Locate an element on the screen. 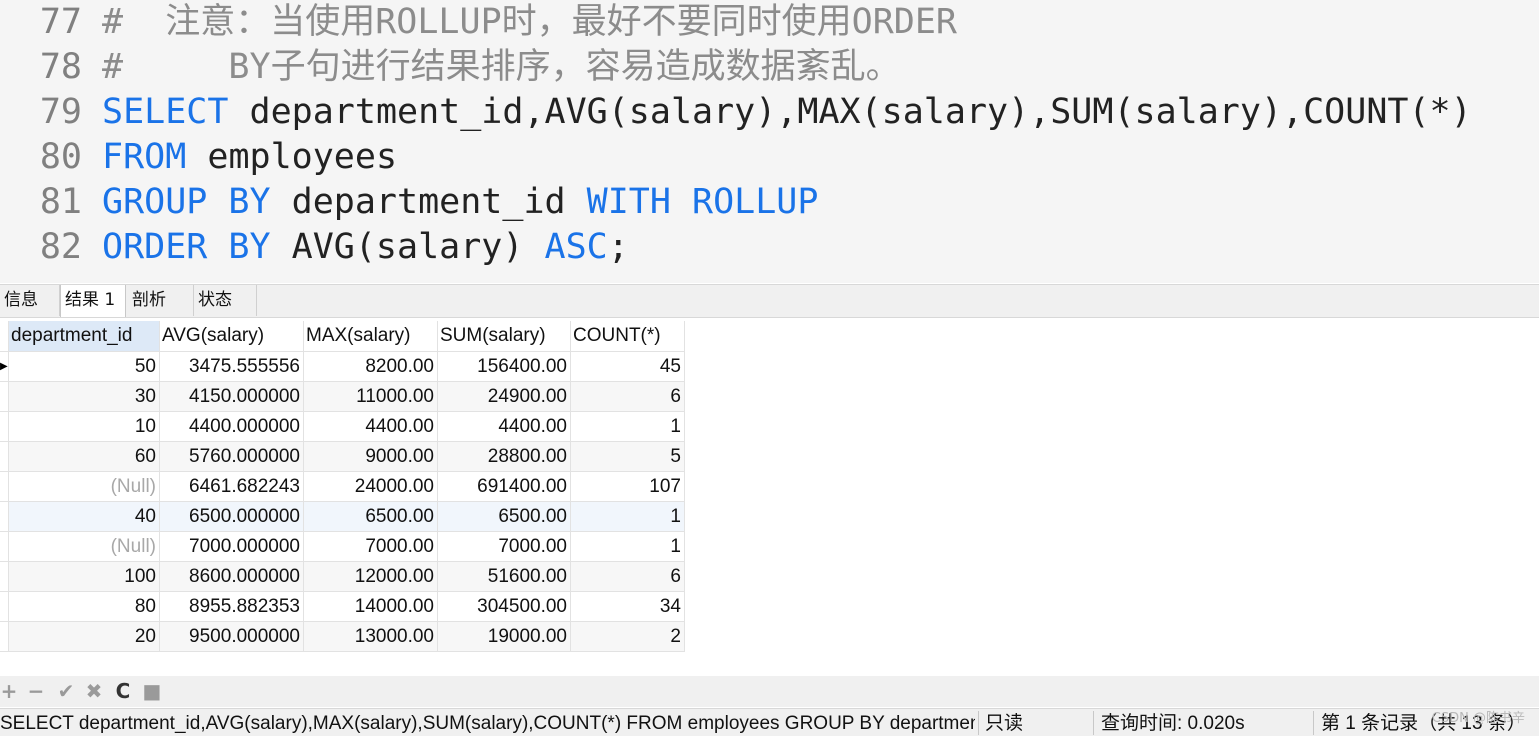  table-cell: 107 is located at coordinates (627, 486).